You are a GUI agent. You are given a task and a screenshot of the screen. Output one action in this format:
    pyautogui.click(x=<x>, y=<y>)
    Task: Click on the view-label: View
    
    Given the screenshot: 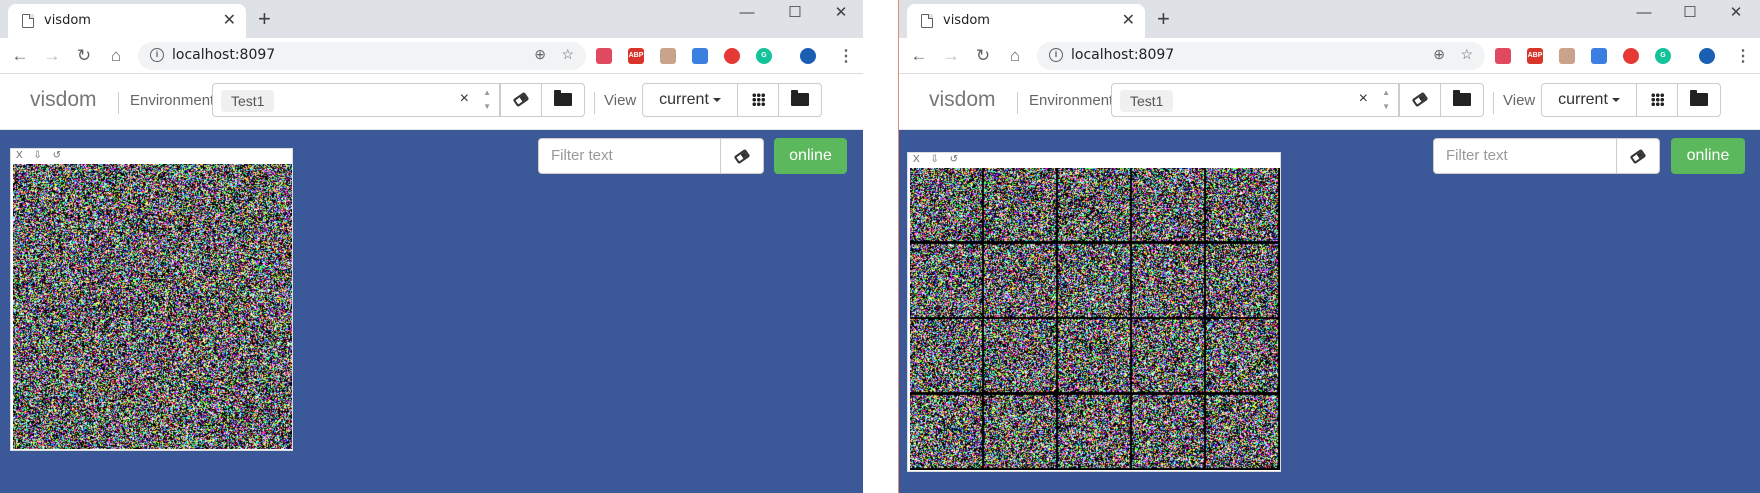 What is the action you would take?
    pyautogui.click(x=1519, y=100)
    